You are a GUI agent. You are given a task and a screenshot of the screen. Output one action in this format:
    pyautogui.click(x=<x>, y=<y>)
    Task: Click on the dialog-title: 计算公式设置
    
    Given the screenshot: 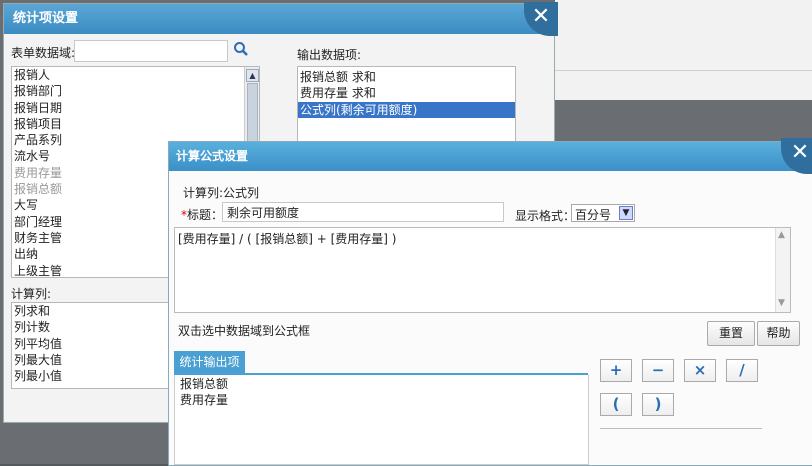 What is the action you would take?
    pyautogui.click(x=490, y=156)
    